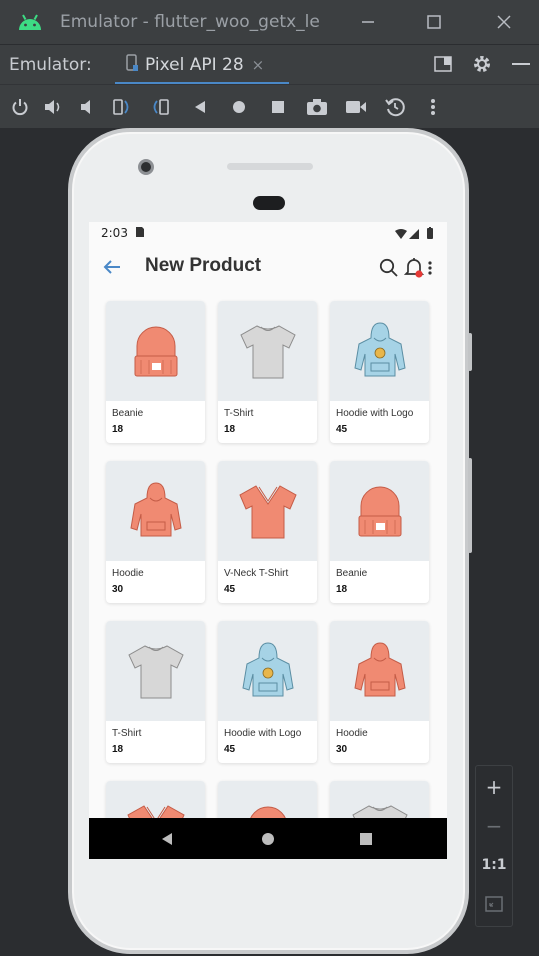 This screenshot has height=956, width=539. I want to click on sim-icon, so click(139, 233).